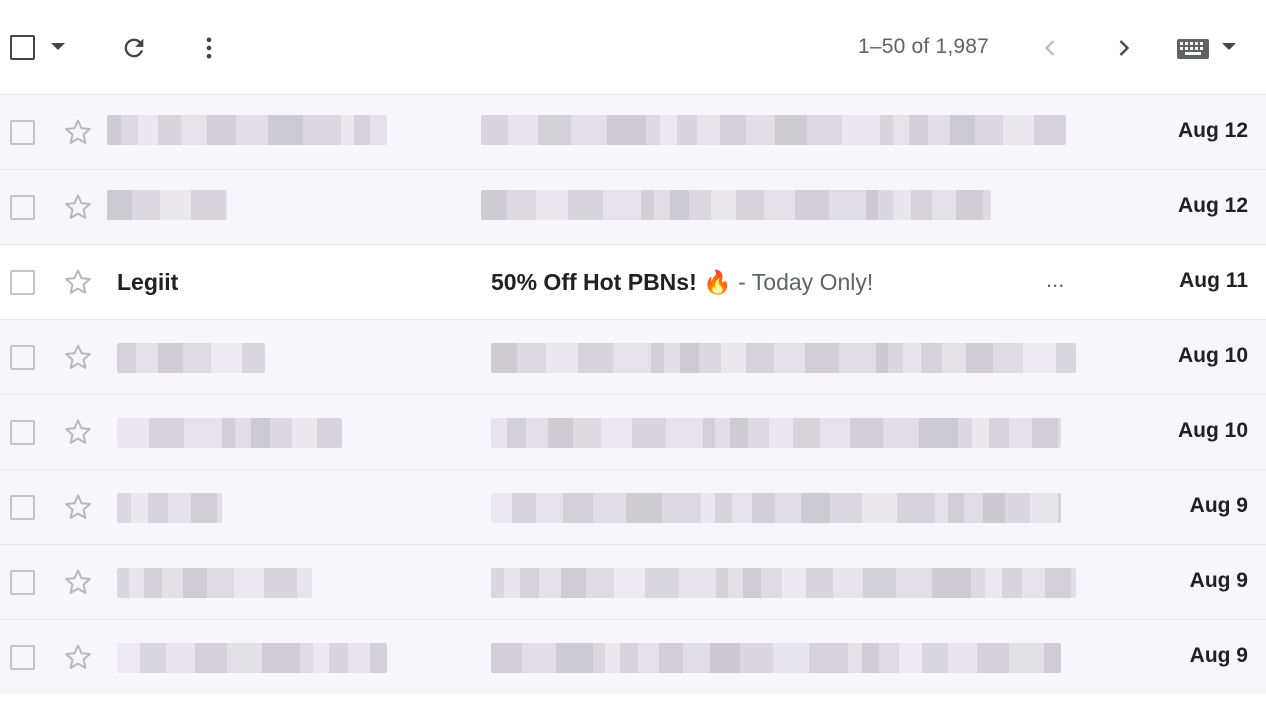  I want to click on chevron-left-icon, so click(1050, 48).